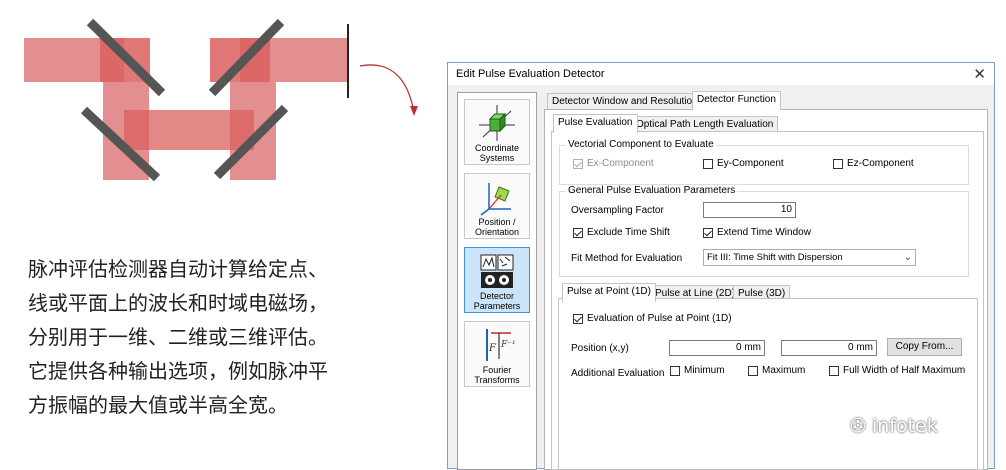  I want to click on oversampling-label: Oversampling Factor, so click(617, 210).